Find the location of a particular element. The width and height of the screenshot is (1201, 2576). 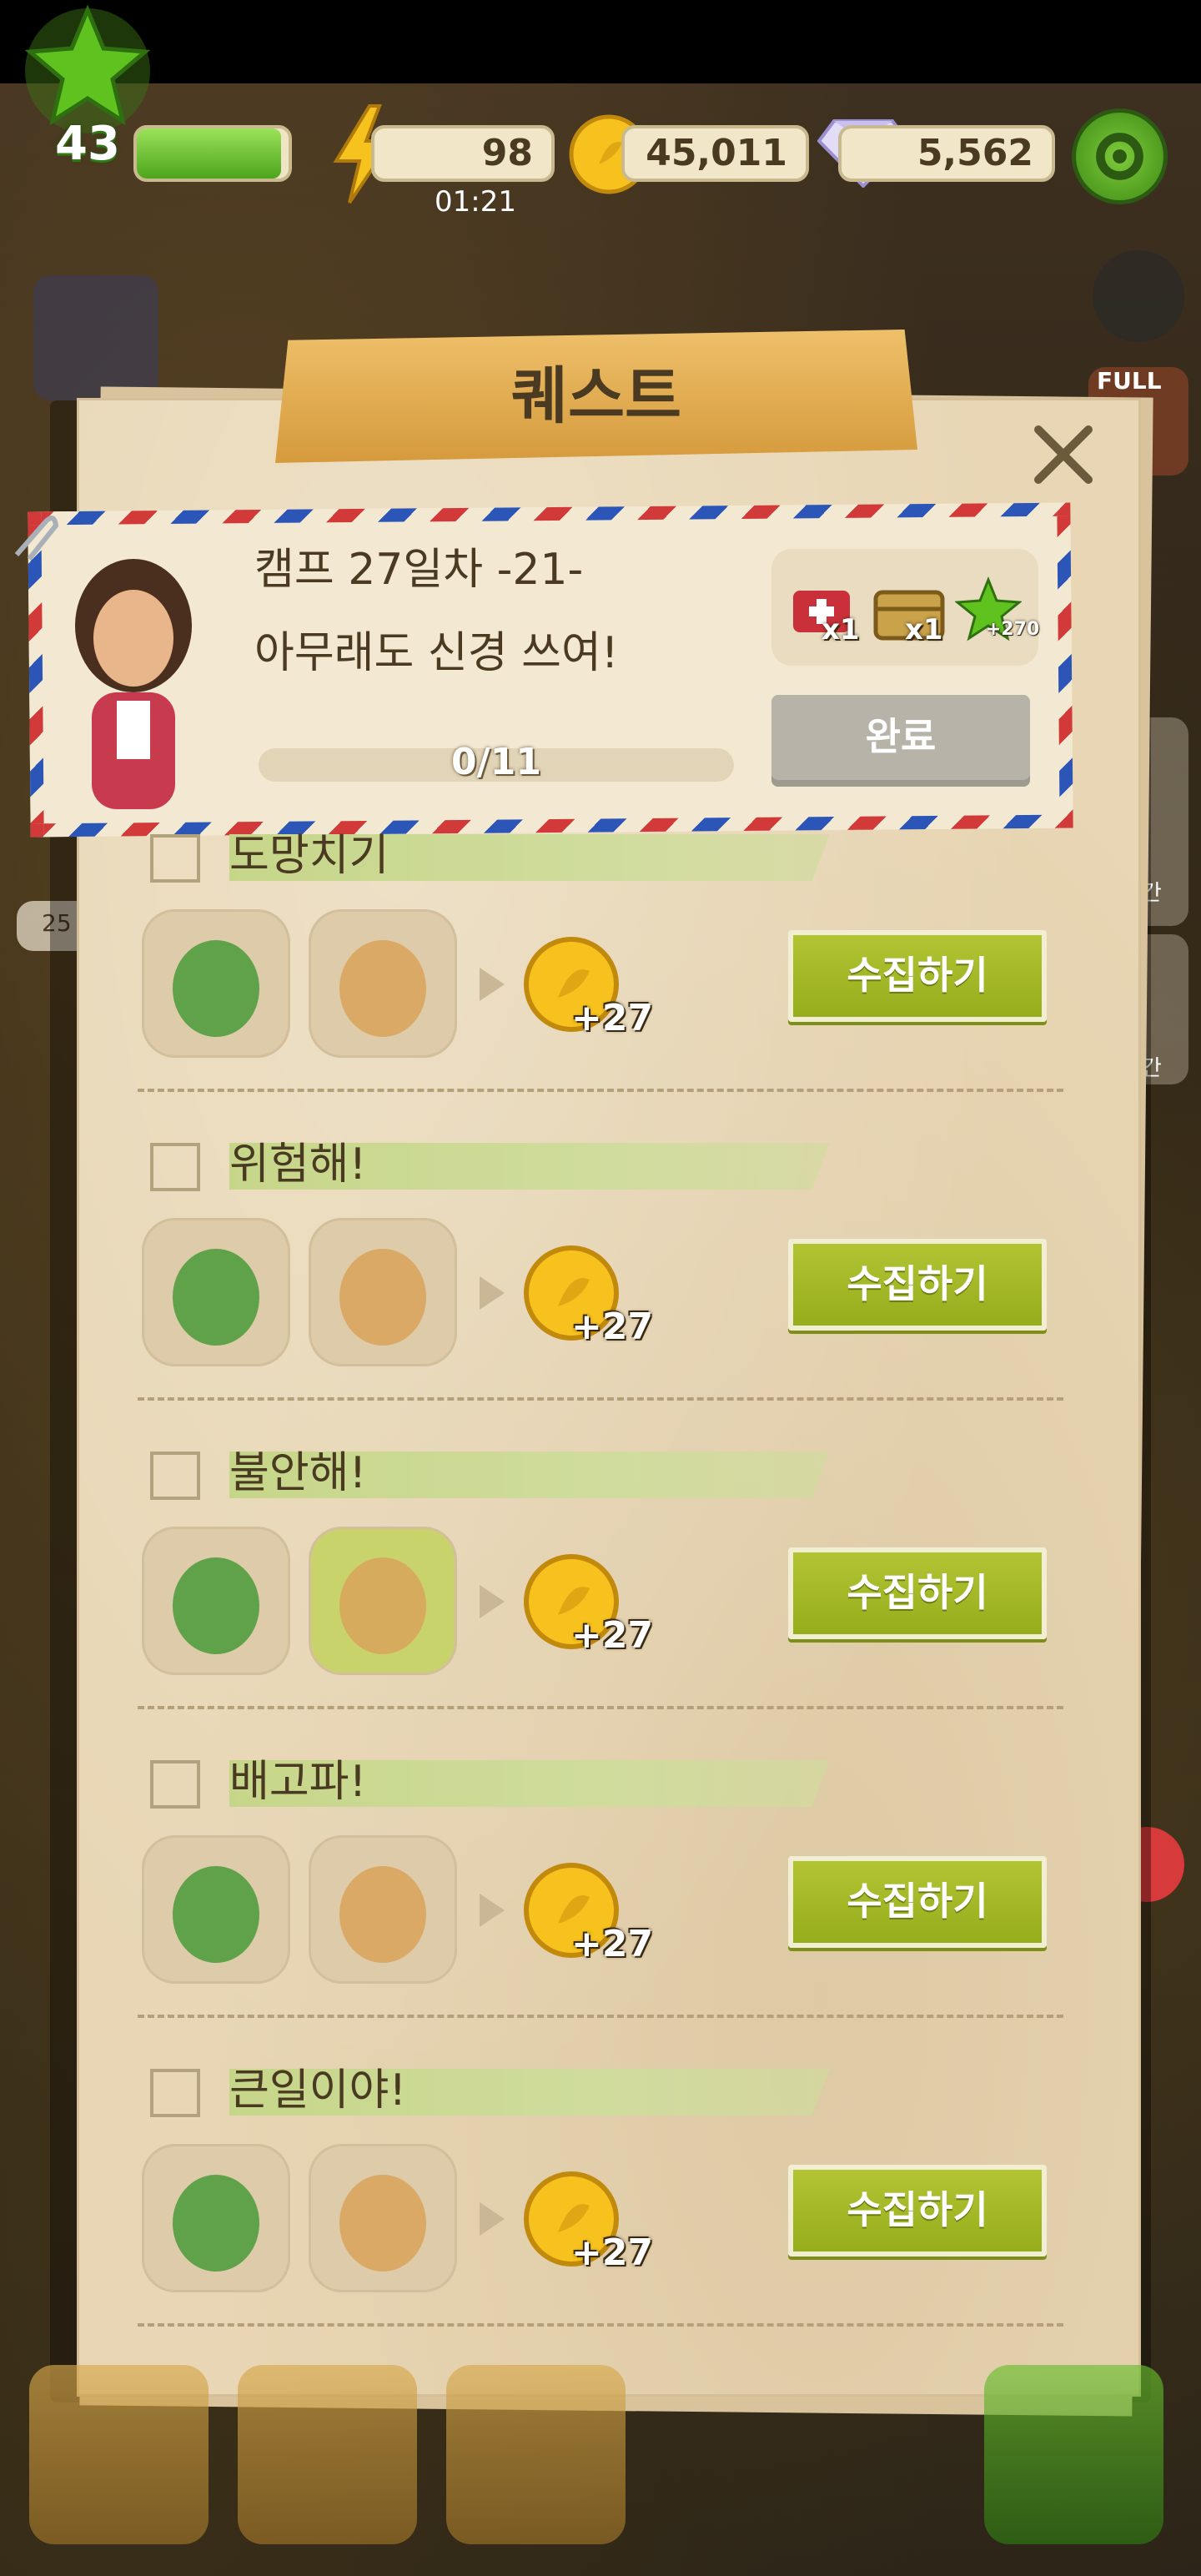

xp-progress-fill is located at coordinates (209, 153).